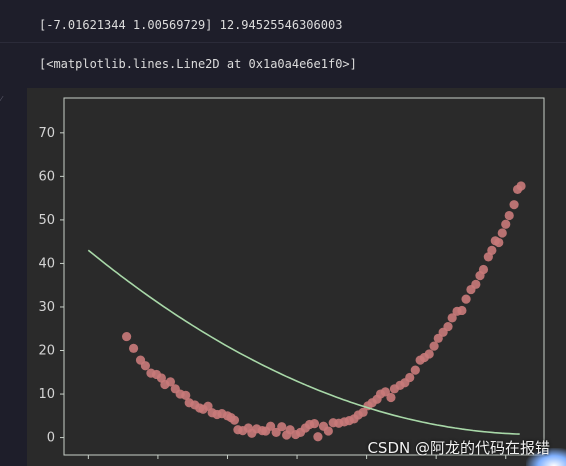  I want to click on collapse-marker-icon: ⁄, so click(4, 100).